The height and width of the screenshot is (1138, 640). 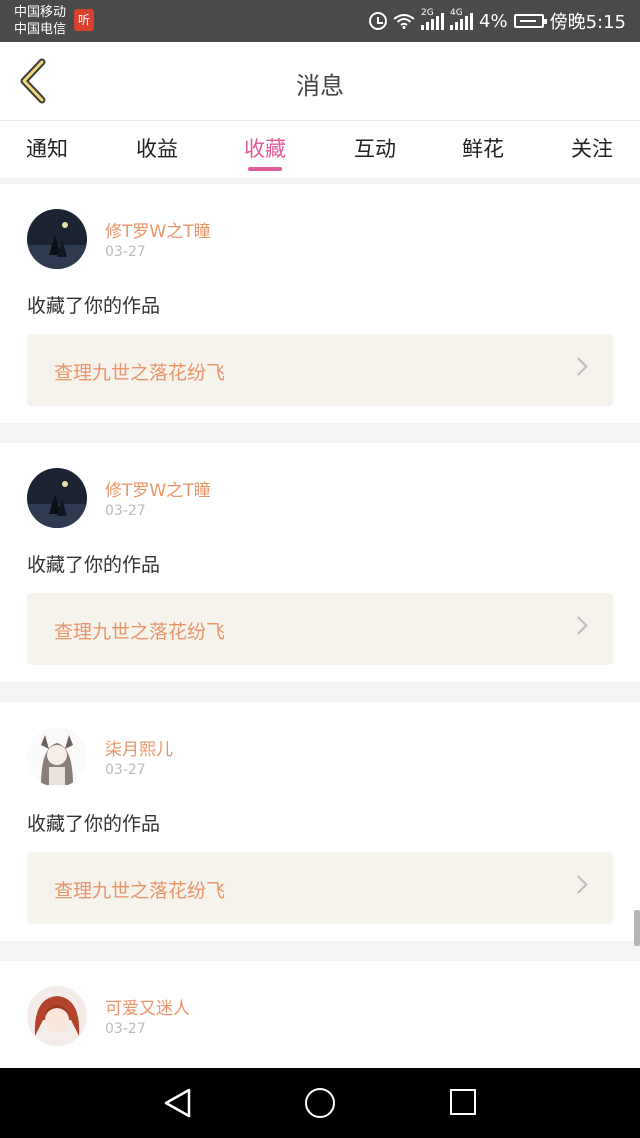 What do you see at coordinates (462, 19) in the screenshot?
I see `signal-4g-icon: 4G` at bounding box center [462, 19].